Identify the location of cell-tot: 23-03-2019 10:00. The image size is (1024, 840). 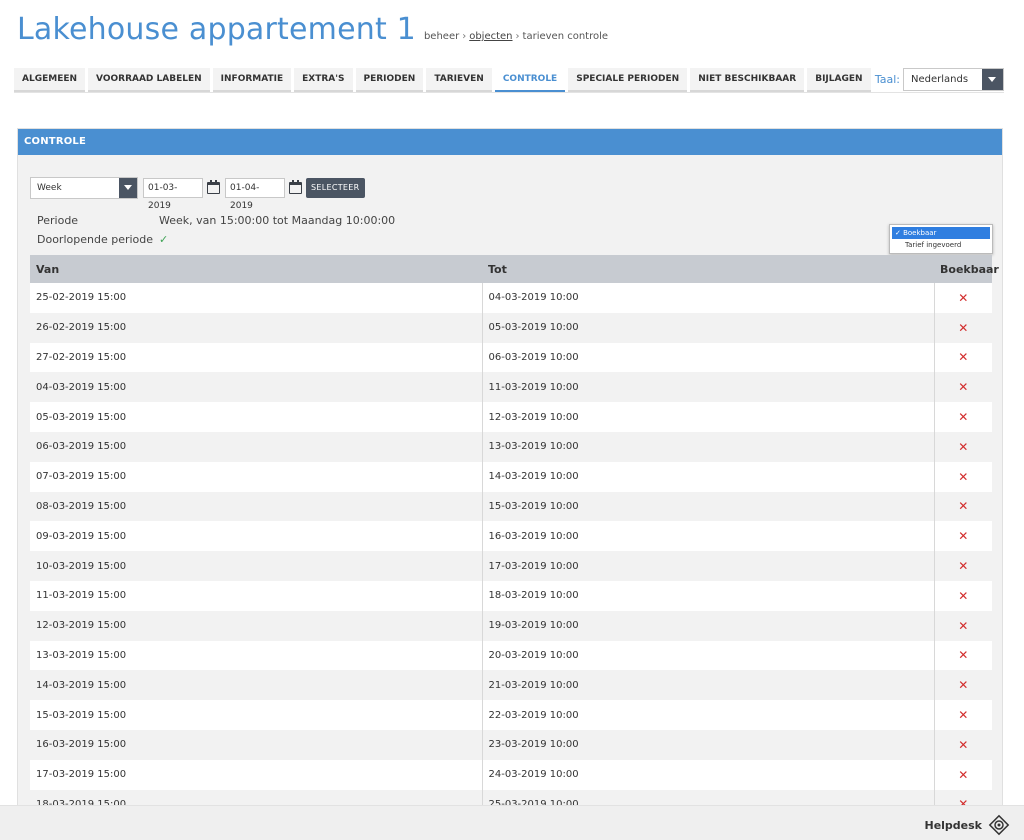
(708, 744).